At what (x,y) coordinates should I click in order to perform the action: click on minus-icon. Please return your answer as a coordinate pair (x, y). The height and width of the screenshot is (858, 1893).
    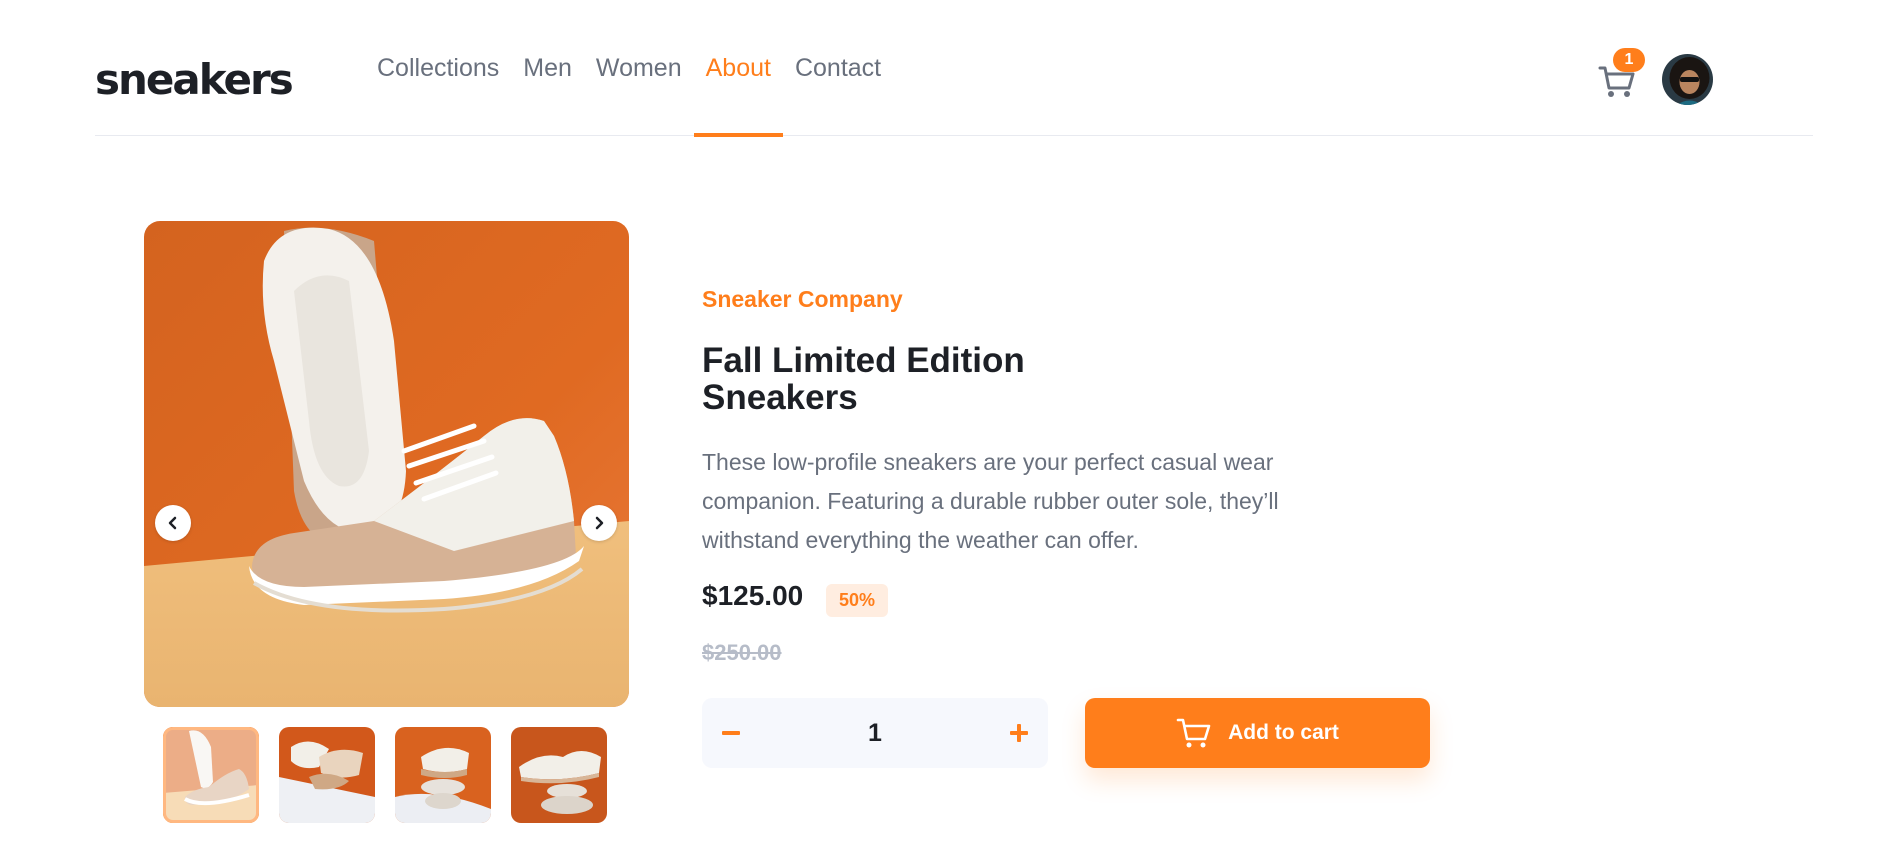
    Looking at the image, I should click on (731, 733).